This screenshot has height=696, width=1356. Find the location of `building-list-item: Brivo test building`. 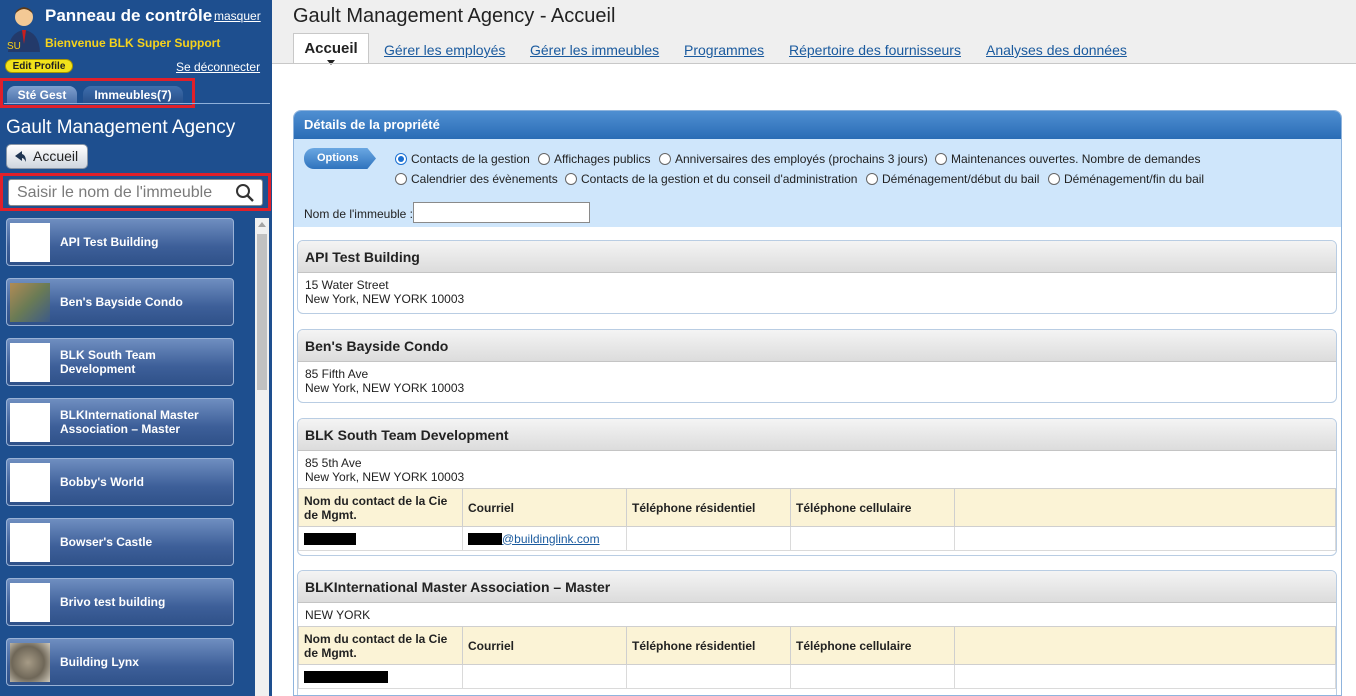

building-list-item: Brivo test building is located at coordinates (120, 602).